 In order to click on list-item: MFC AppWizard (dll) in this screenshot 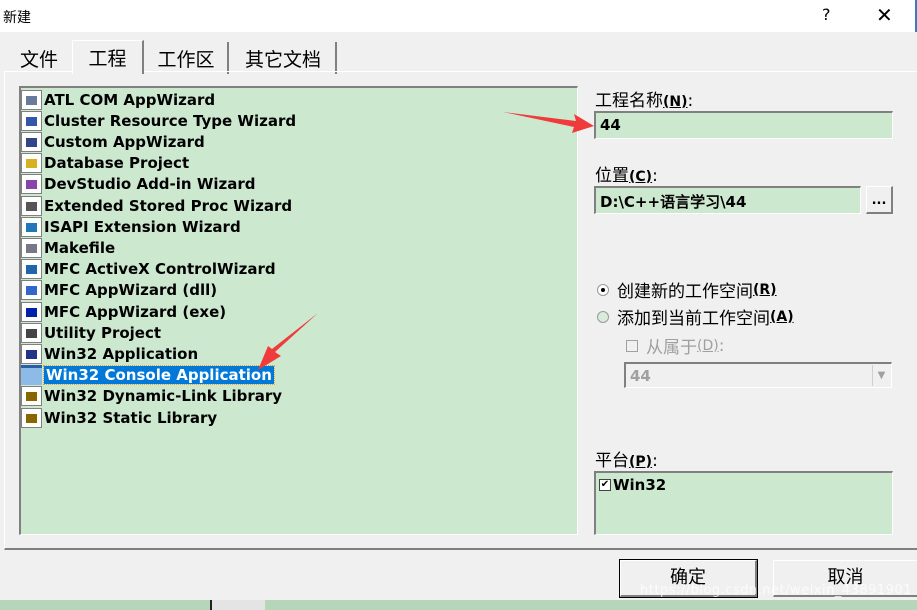, I will do `click(119, 290)`.